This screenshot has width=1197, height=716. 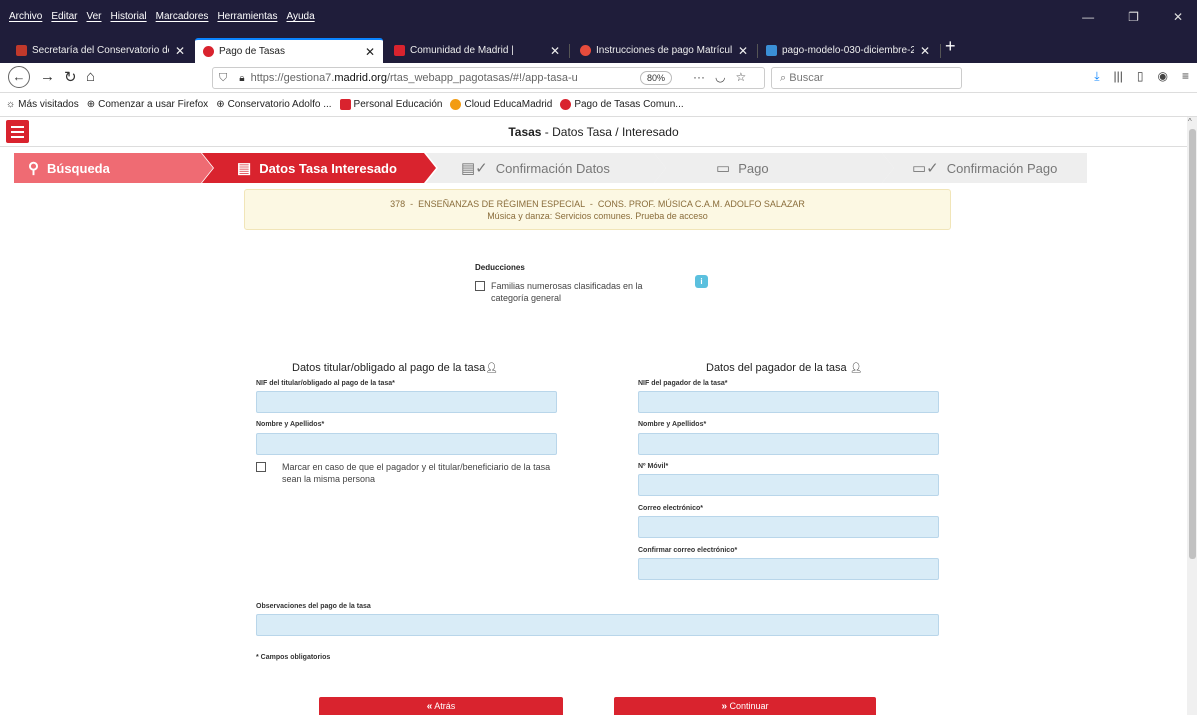 I want to click on same-person-checkbox, so click(x=261, y=467).